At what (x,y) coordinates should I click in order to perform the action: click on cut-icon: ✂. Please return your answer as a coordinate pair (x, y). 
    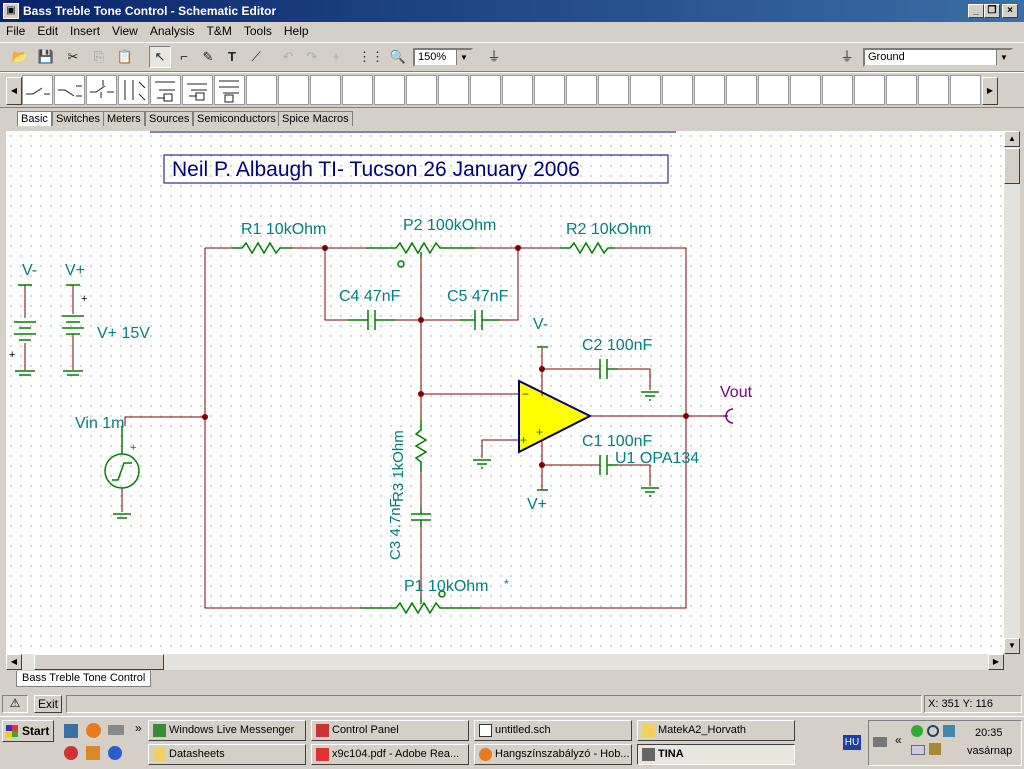
    Looking at the image, I should click on (73, 57).